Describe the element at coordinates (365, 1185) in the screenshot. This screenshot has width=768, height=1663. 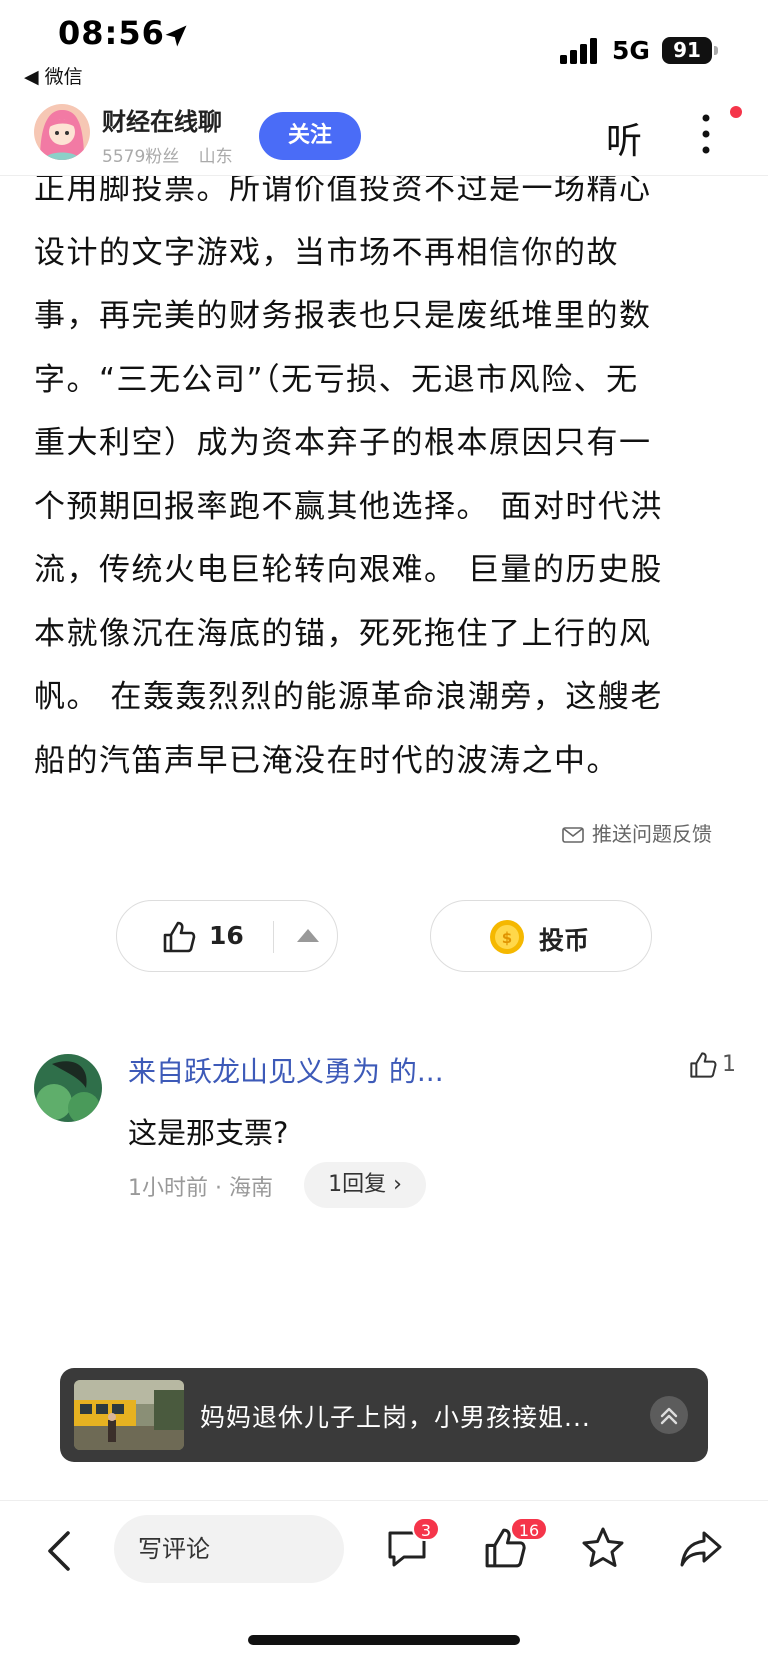
I see `view-replies-button: 1回复 ›` at that location.